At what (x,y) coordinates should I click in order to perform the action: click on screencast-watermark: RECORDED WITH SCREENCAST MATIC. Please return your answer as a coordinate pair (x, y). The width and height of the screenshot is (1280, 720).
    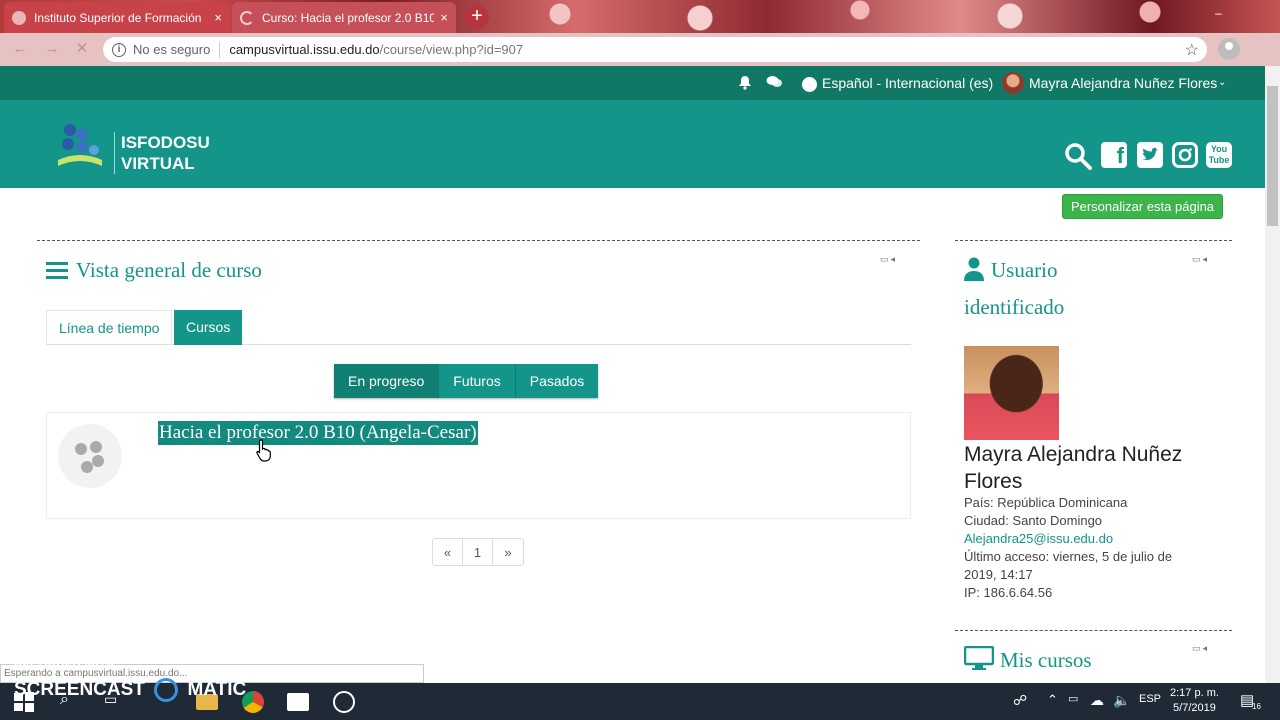
    Looking at the image, I should click on (130, 681).